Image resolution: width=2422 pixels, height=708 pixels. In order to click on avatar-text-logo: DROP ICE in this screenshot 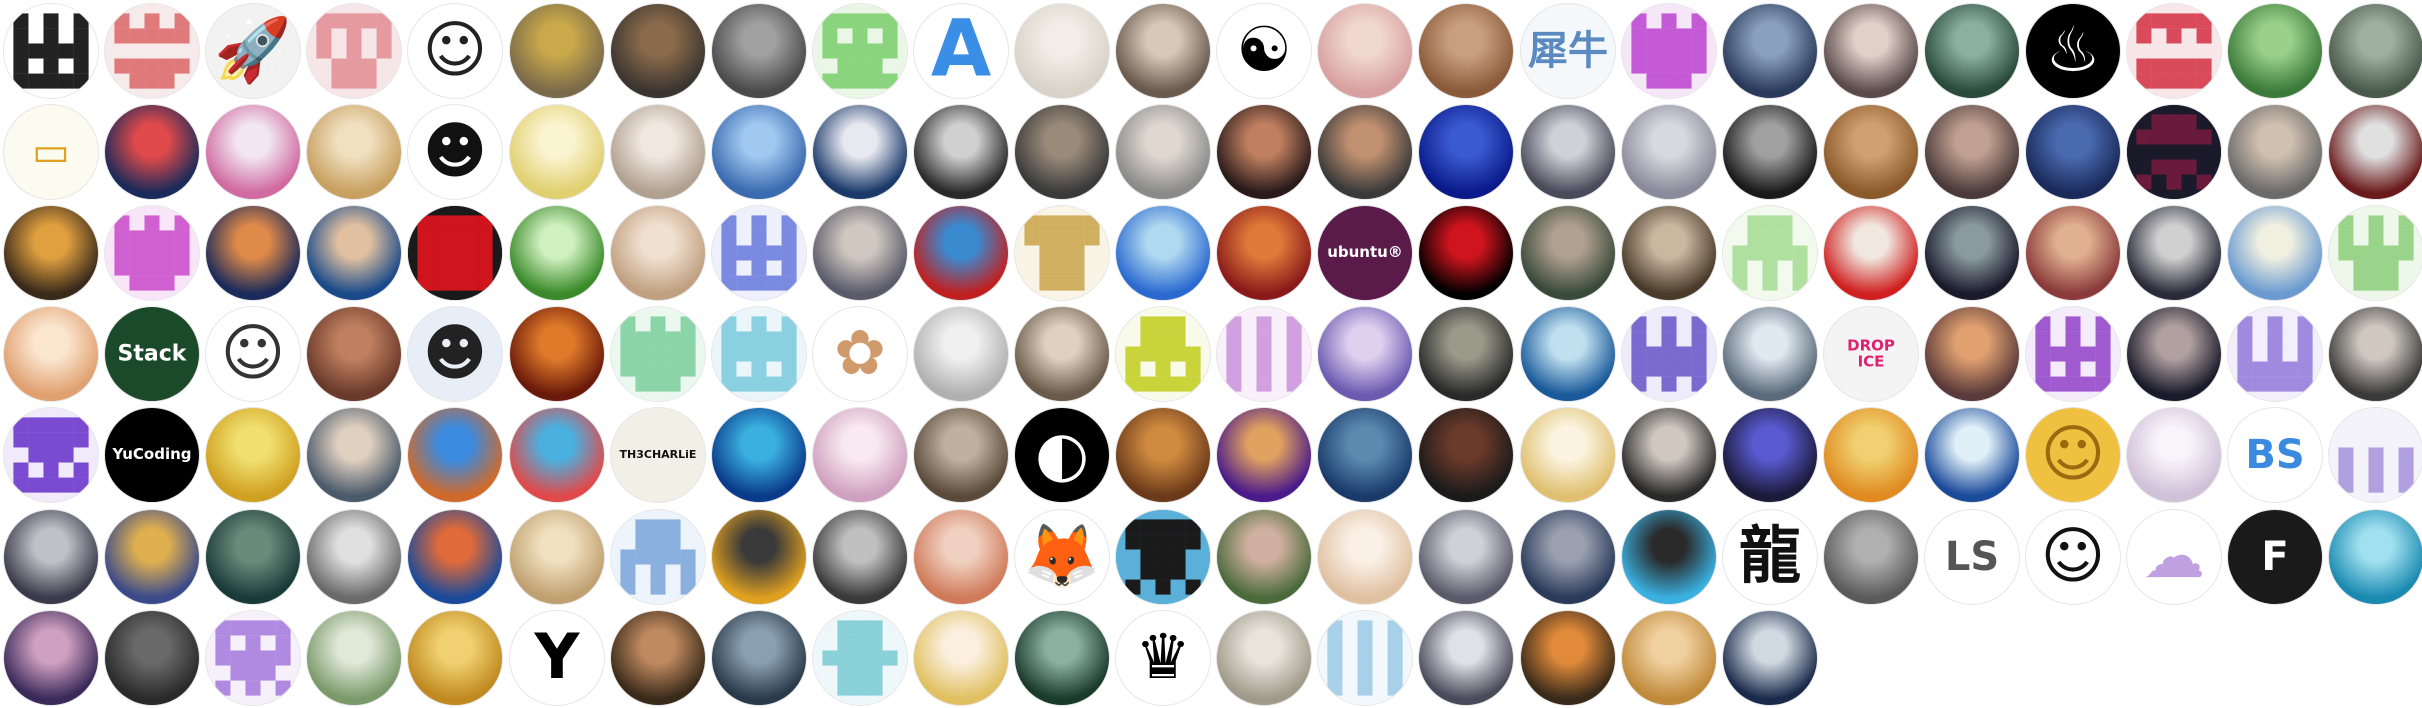, I will do `click(1871, 354)`.